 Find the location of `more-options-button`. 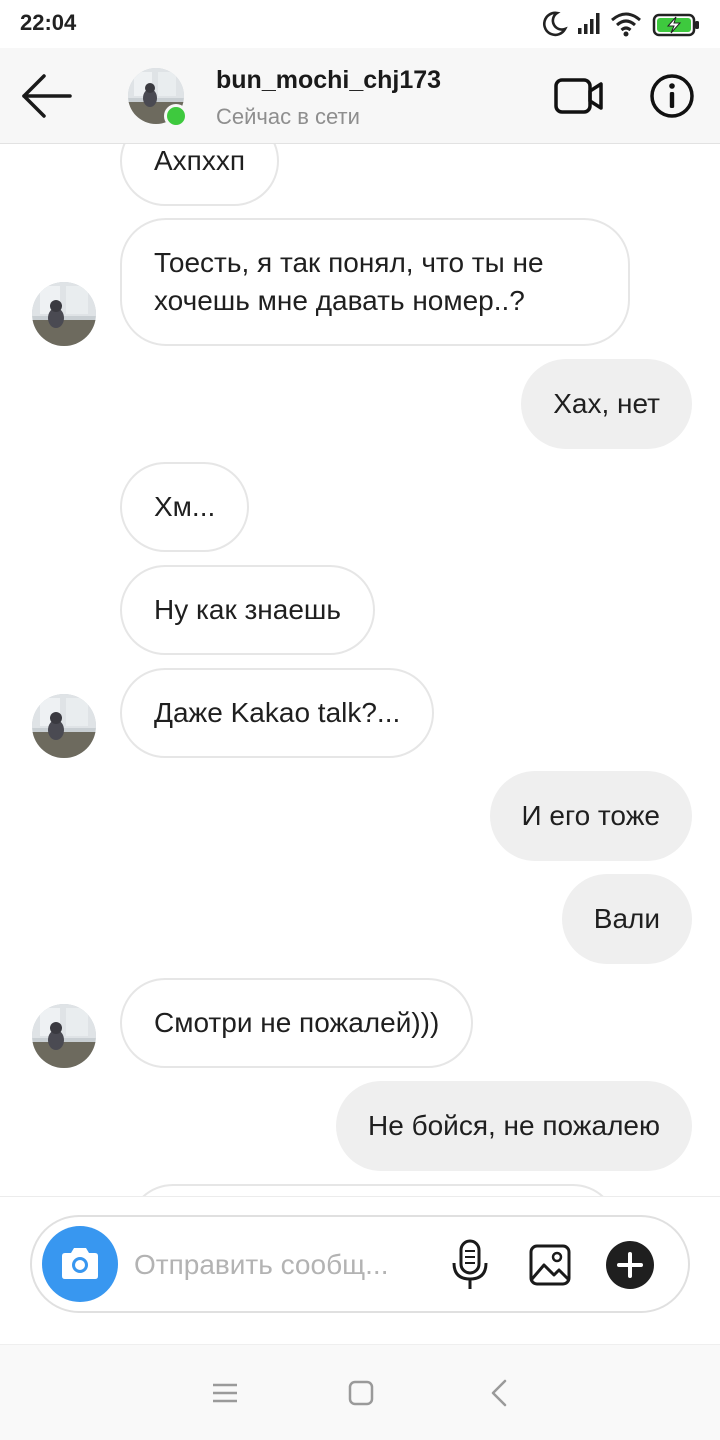

more-options-button is located at coordinates (630, 1265).